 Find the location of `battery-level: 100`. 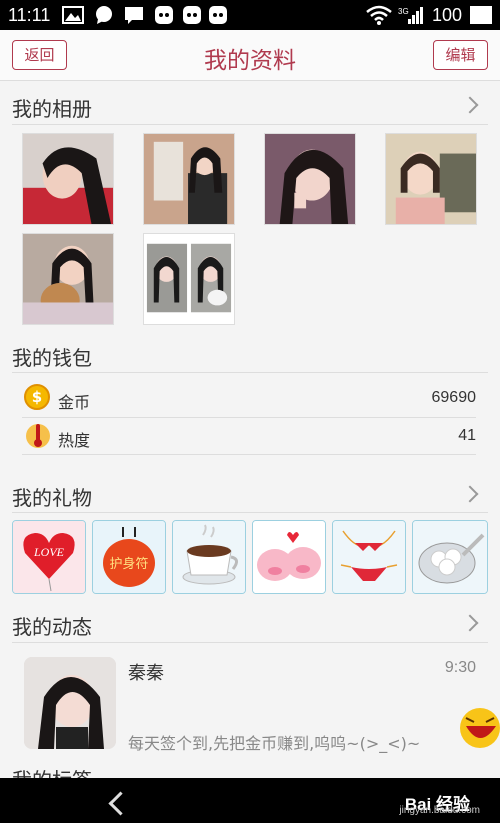

battery-level: 100 is located at coordinates (446, 15).